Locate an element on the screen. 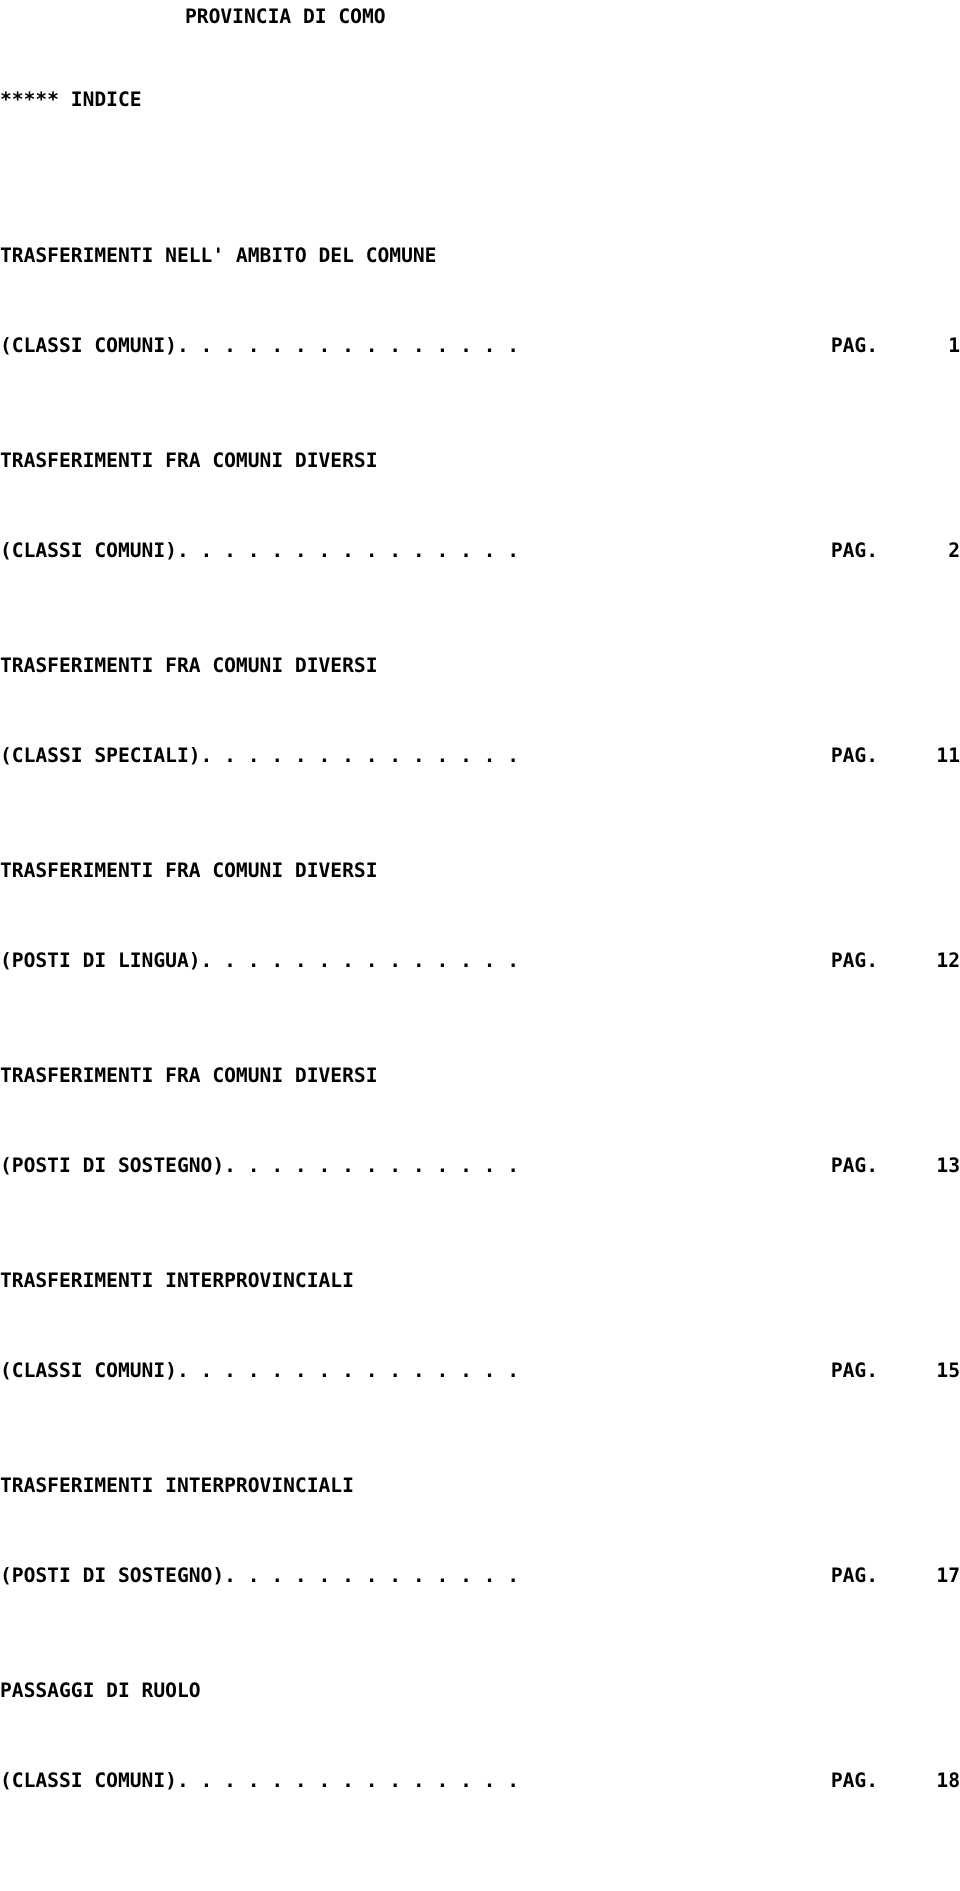  entry-heading: PASSAGGI DI RUOLO is located at coordinates (100, 1690).